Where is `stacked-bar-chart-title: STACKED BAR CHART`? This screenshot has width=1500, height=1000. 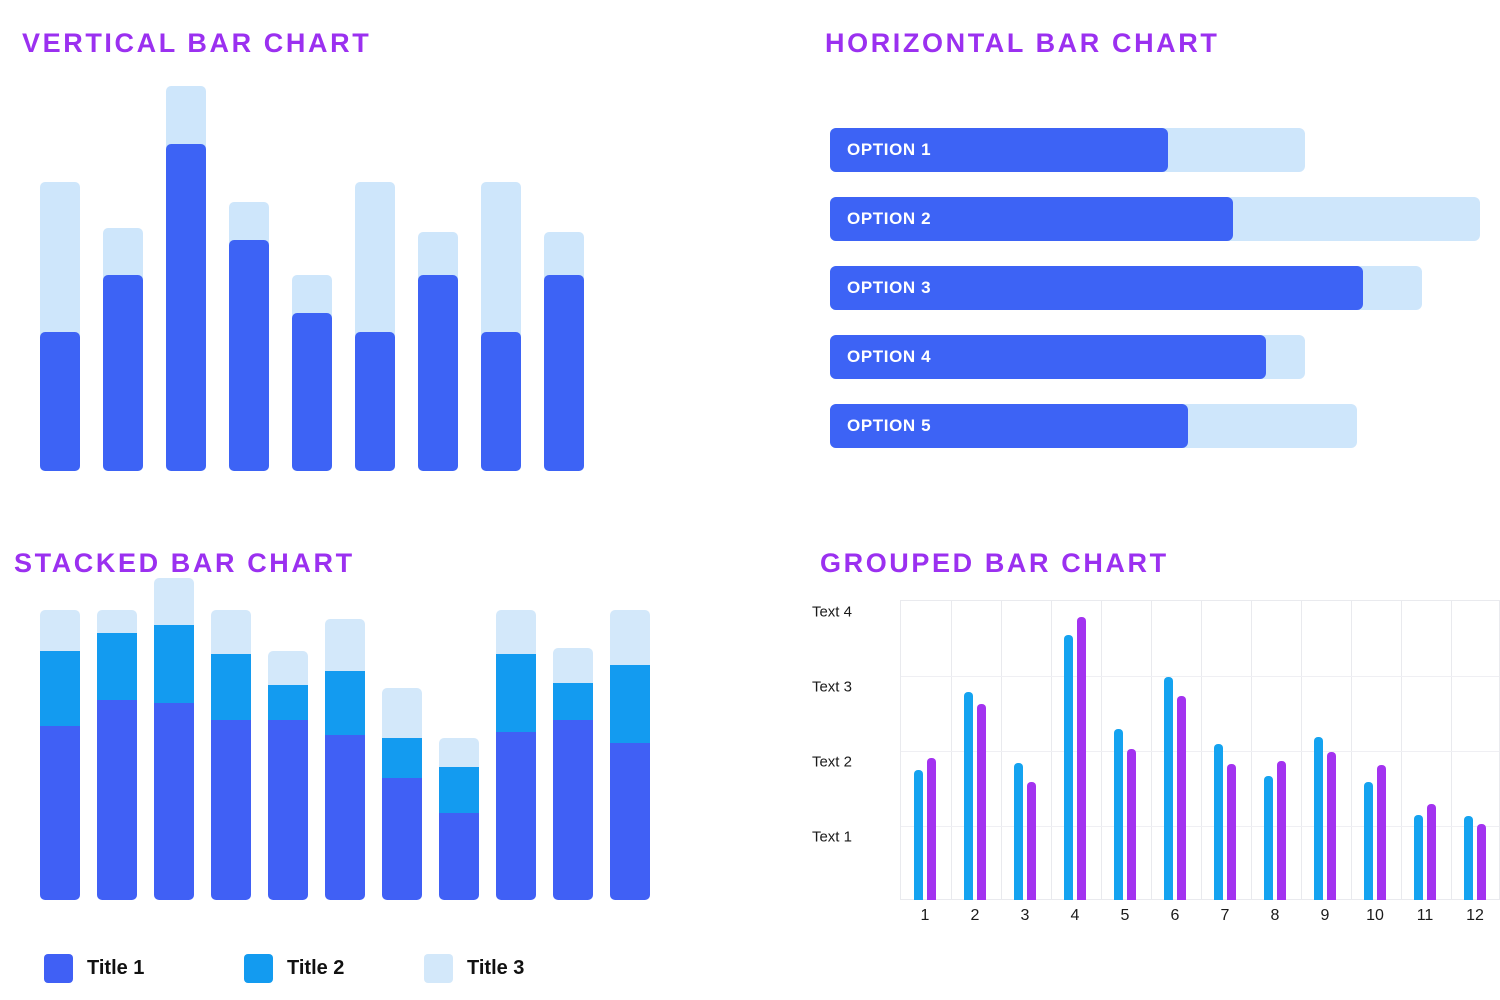
stacked-bar-chart-title: STACKED BAR CHART is located at coordinates (184, 563).